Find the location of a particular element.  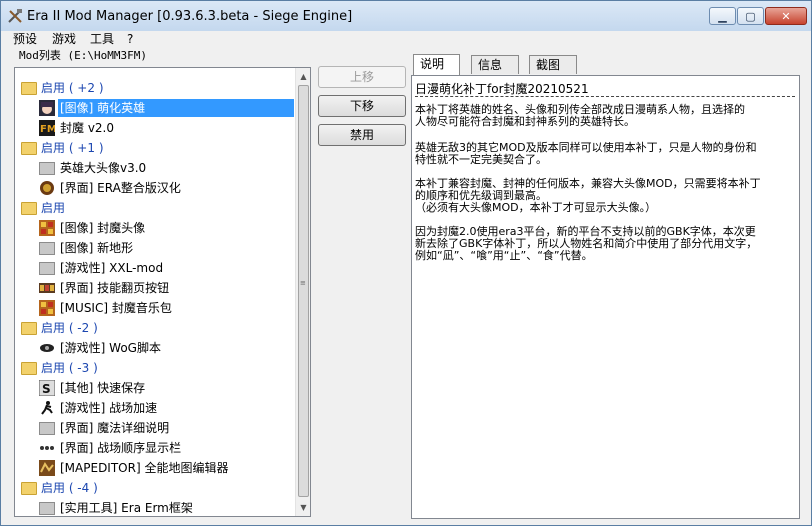

mod-group-header: 启用 ( +2 ) is located at coordinates (155, 88).